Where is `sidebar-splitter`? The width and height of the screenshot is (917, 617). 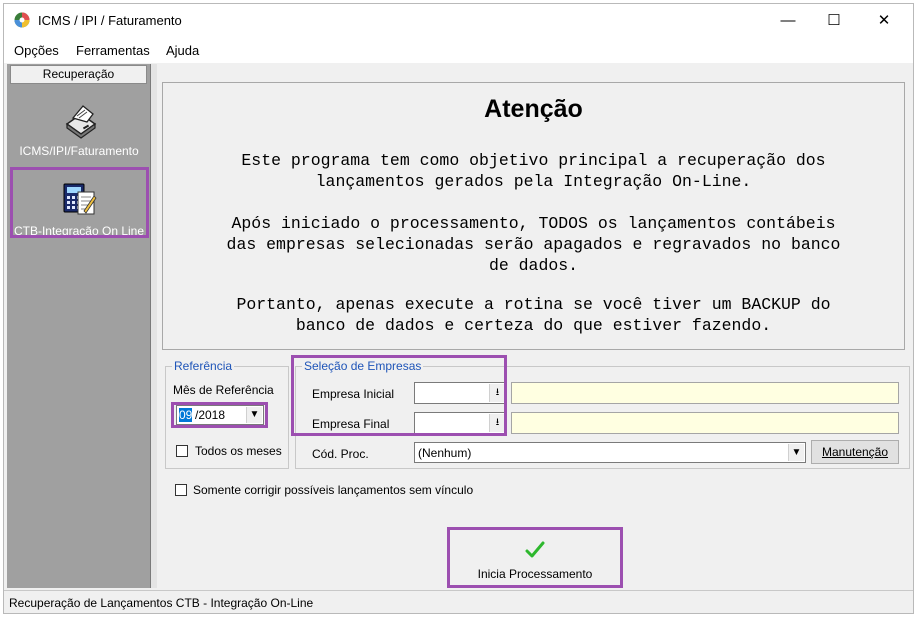
sidebar-splitter is located at coordinates (154, 326).